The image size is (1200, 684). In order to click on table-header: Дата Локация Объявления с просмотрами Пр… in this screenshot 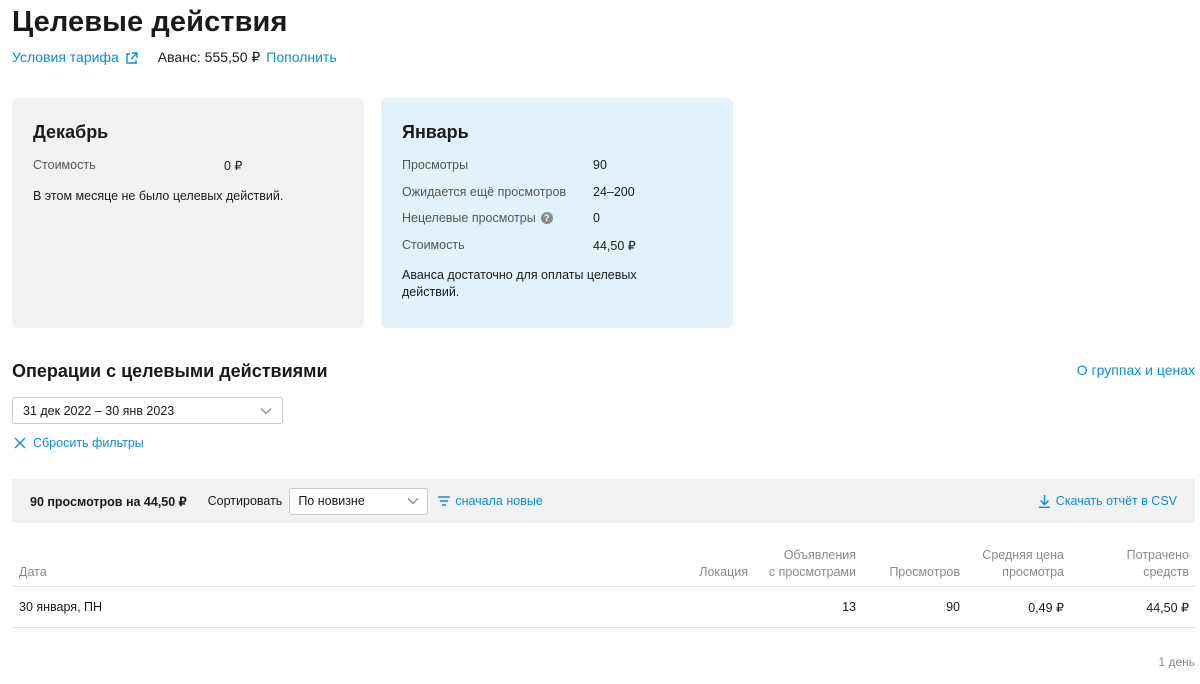, I will do `click(603, 566)`.